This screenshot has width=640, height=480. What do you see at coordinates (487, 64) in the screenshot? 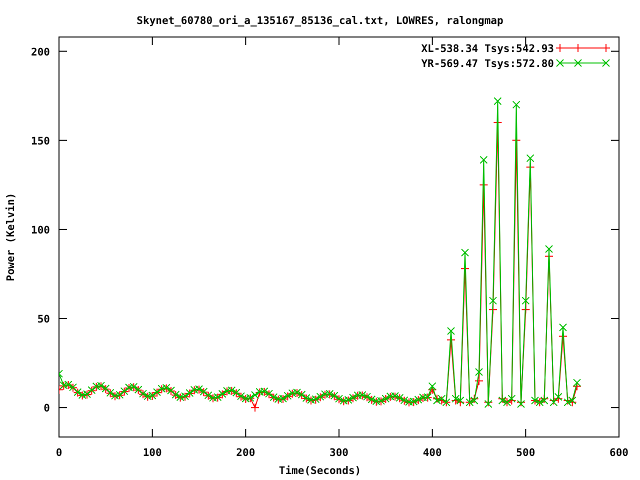
I see `legend-label: YR-569.47 Tsys:572.80` at bounding box center [487, 64].